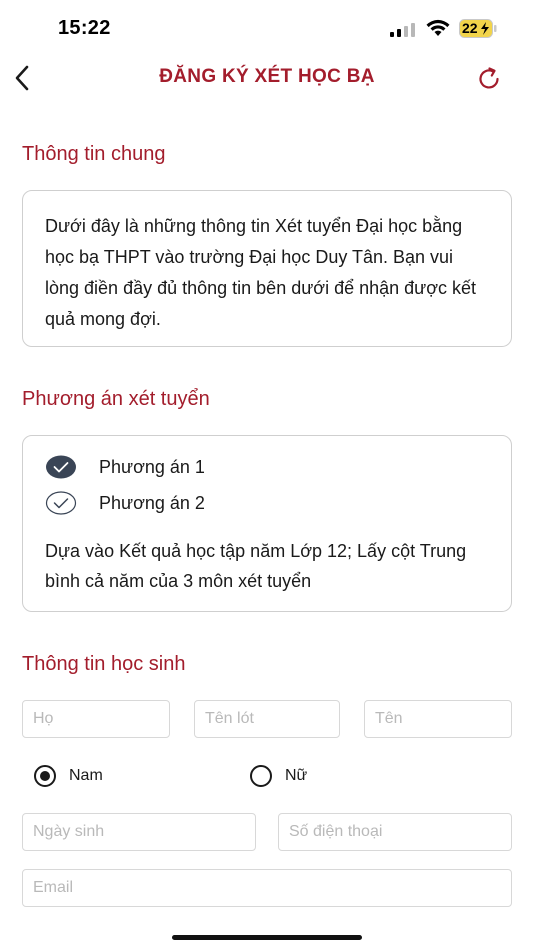 Image resolution: width=534 pixels, height=950 pixels. What do you see at coordinates (45, 776) in the screenshot?
I see `radio-selected-icon` at bounding box center [45, 776].